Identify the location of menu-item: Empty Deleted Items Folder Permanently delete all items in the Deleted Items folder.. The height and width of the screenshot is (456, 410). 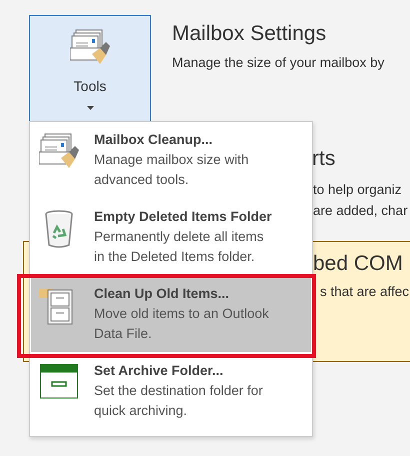
(171, 238).